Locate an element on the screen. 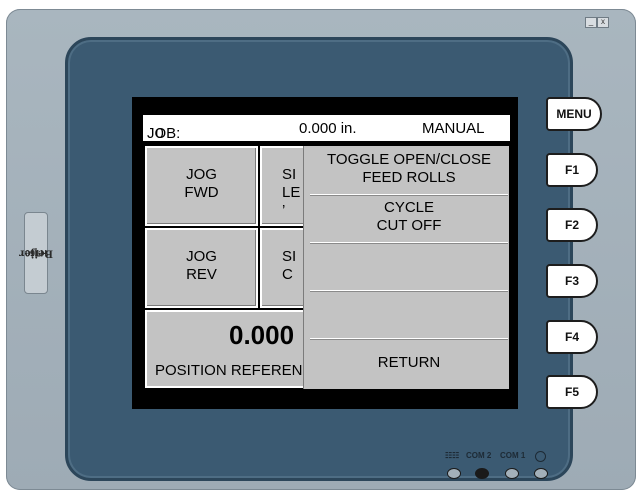 The width and height of the screenshot is (643, 493). network-led is located at coordinates (454, 473).